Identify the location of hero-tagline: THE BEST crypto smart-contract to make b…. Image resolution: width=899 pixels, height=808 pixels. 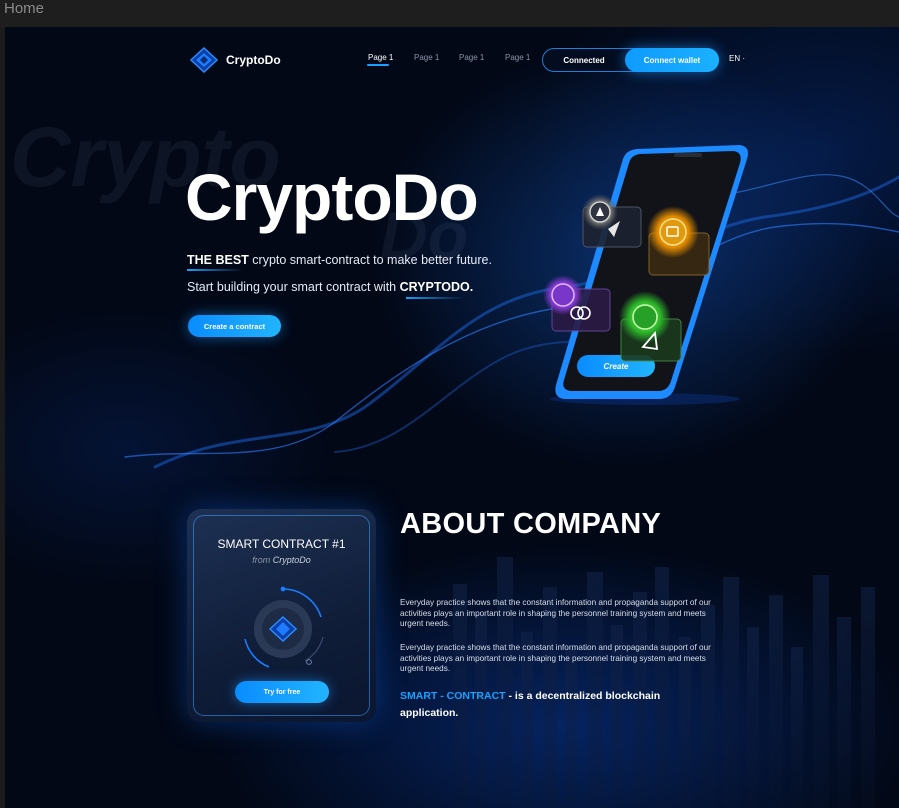
(339, 260).